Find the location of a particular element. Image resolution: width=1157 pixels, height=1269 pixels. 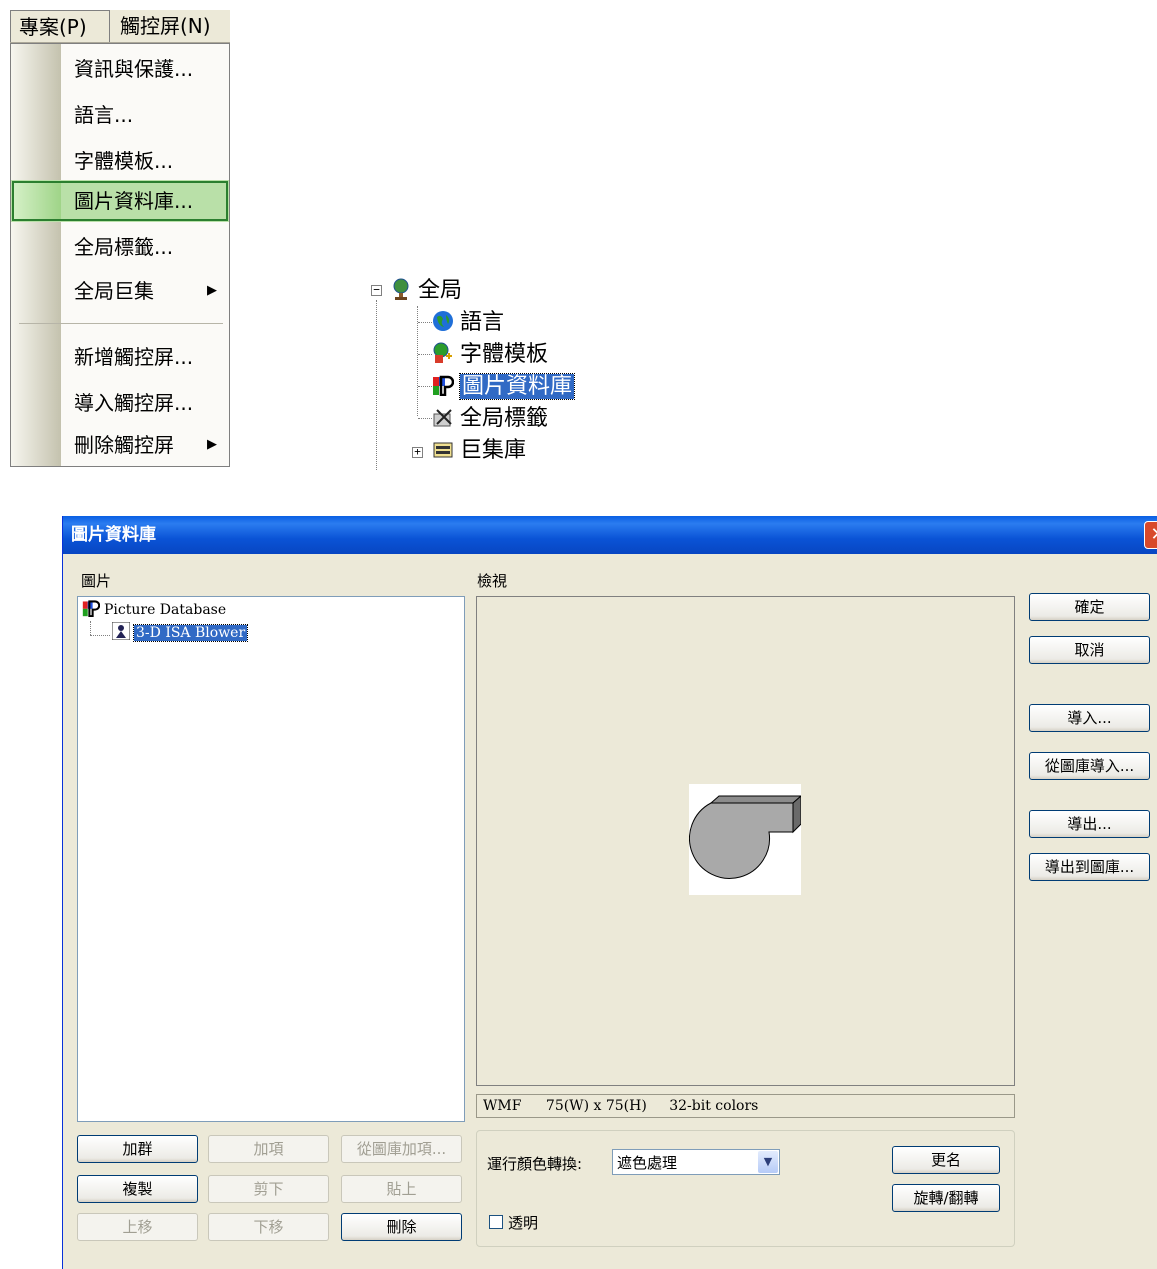

global-tree-view: − 全局 語言 字體模板 圖片資料庫 全局標籤 + 巨集庫 is located at coordinates (510, 370).